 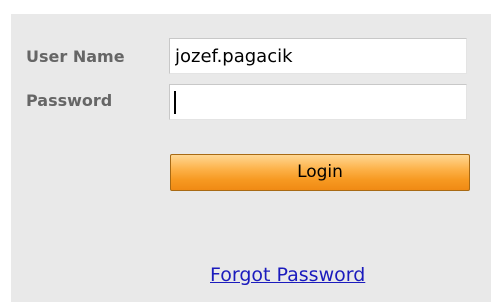 What do you see at coordinates (69, 100) in the screenshot?
I see `password-label: Password` at bounding box center [69, 100].